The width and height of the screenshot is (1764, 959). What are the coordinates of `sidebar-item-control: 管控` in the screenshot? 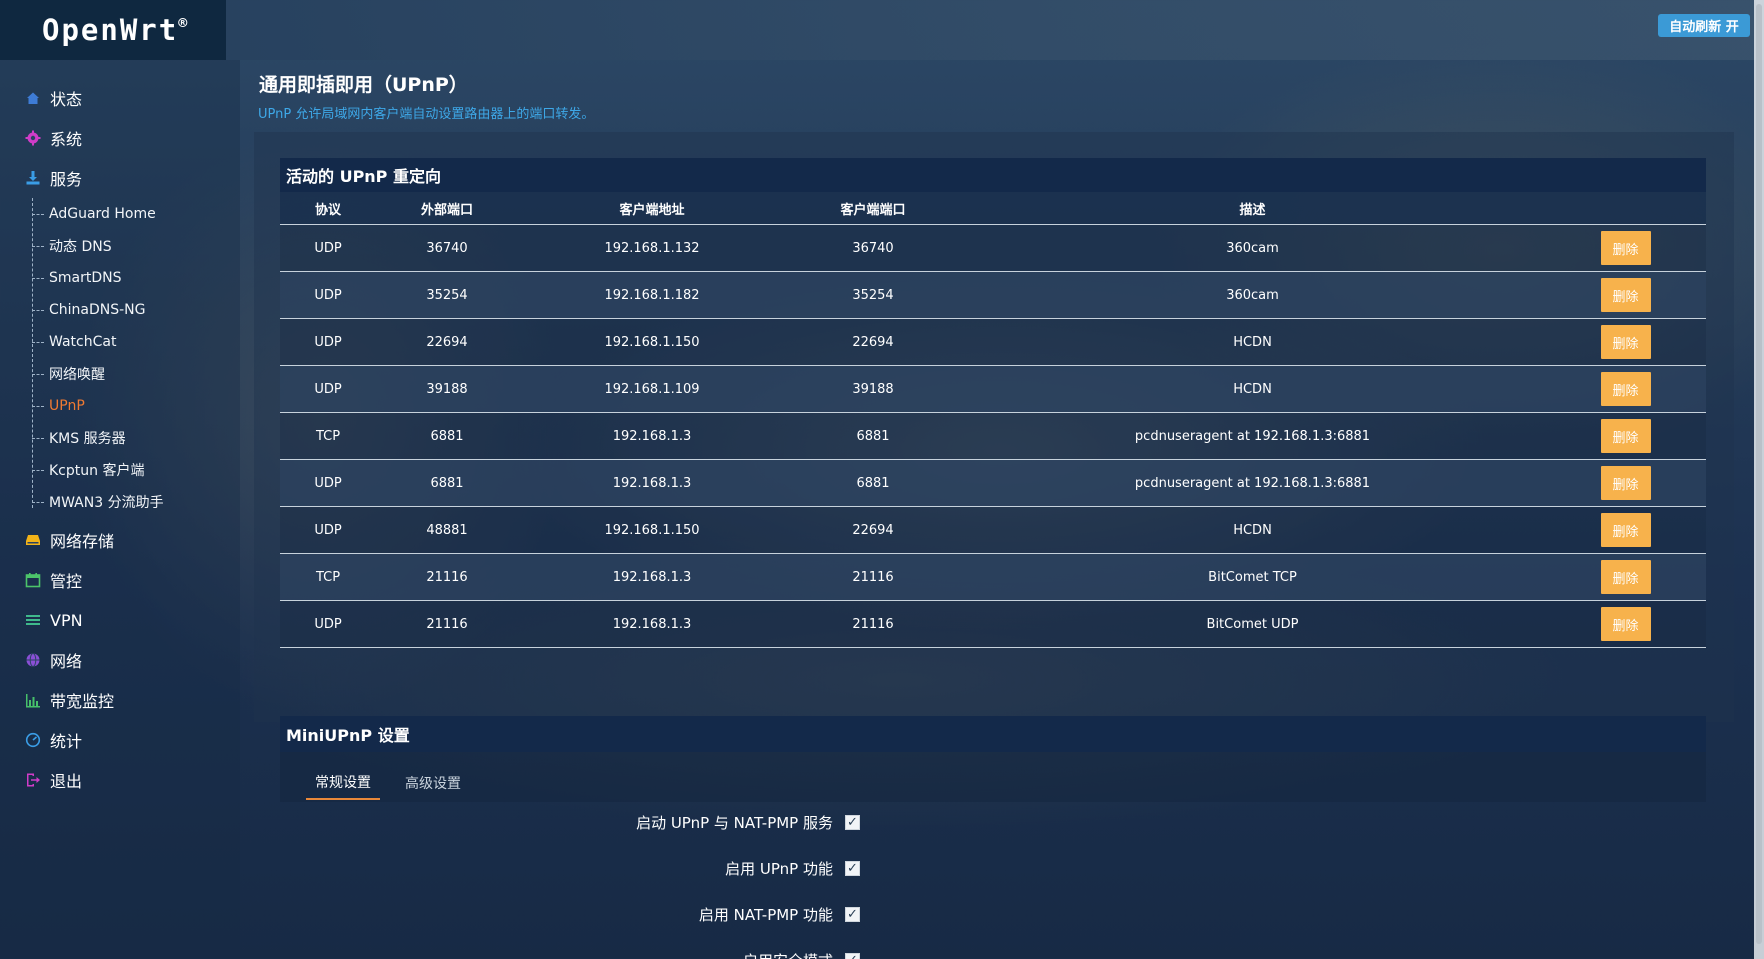 It's located at (53, 580).